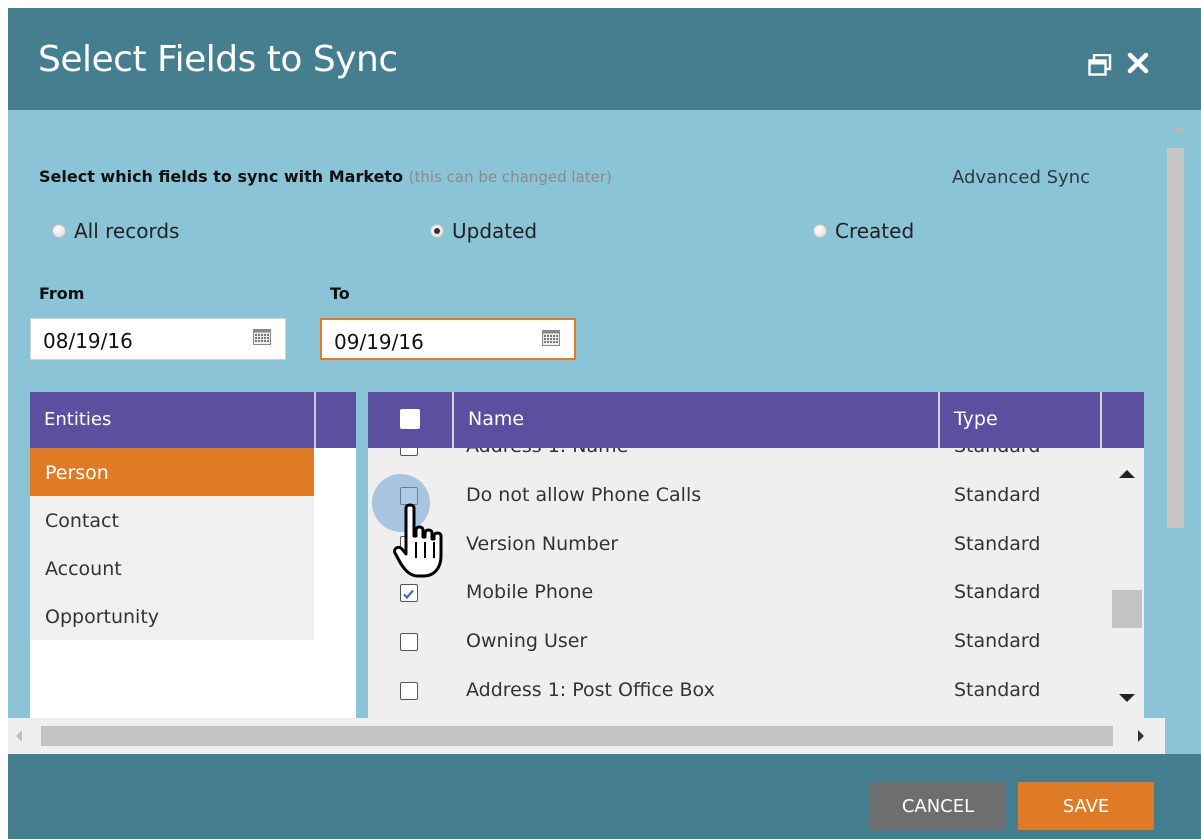 Image resolution: width=1201 pixels, height=839 pixels. What do you see at coordinates (340, 293) in the screenshot?
I see `to-label: To` at bounding box center [340, 293].